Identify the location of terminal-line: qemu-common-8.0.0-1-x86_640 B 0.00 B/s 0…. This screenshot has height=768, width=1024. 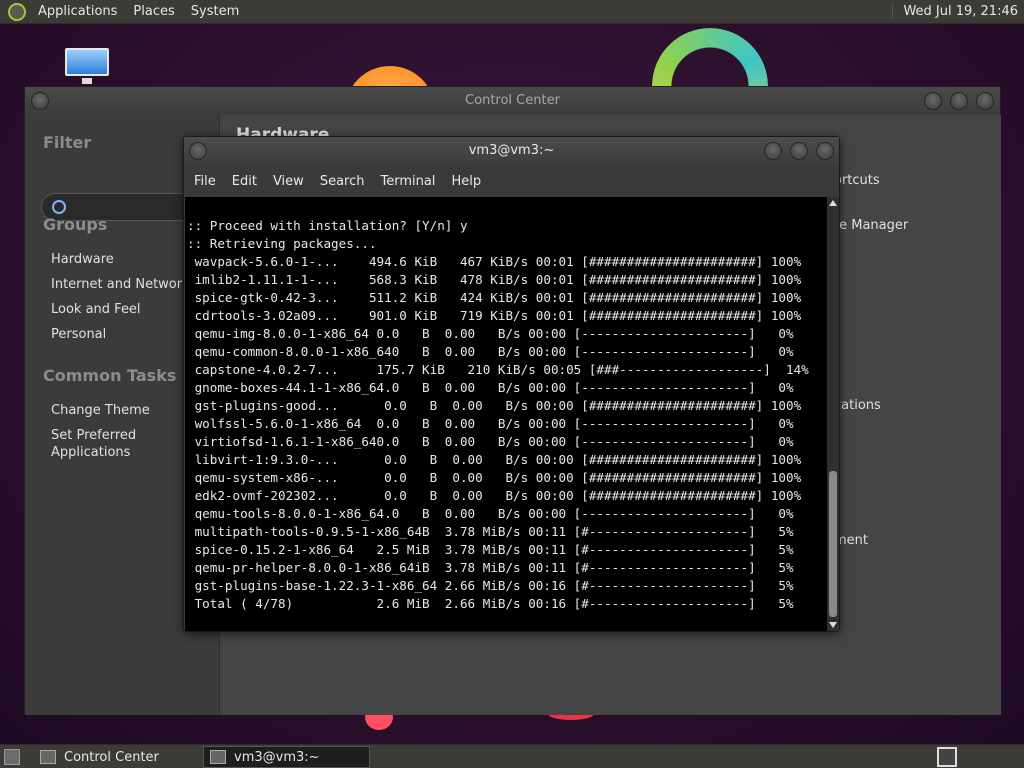
(490, 351).